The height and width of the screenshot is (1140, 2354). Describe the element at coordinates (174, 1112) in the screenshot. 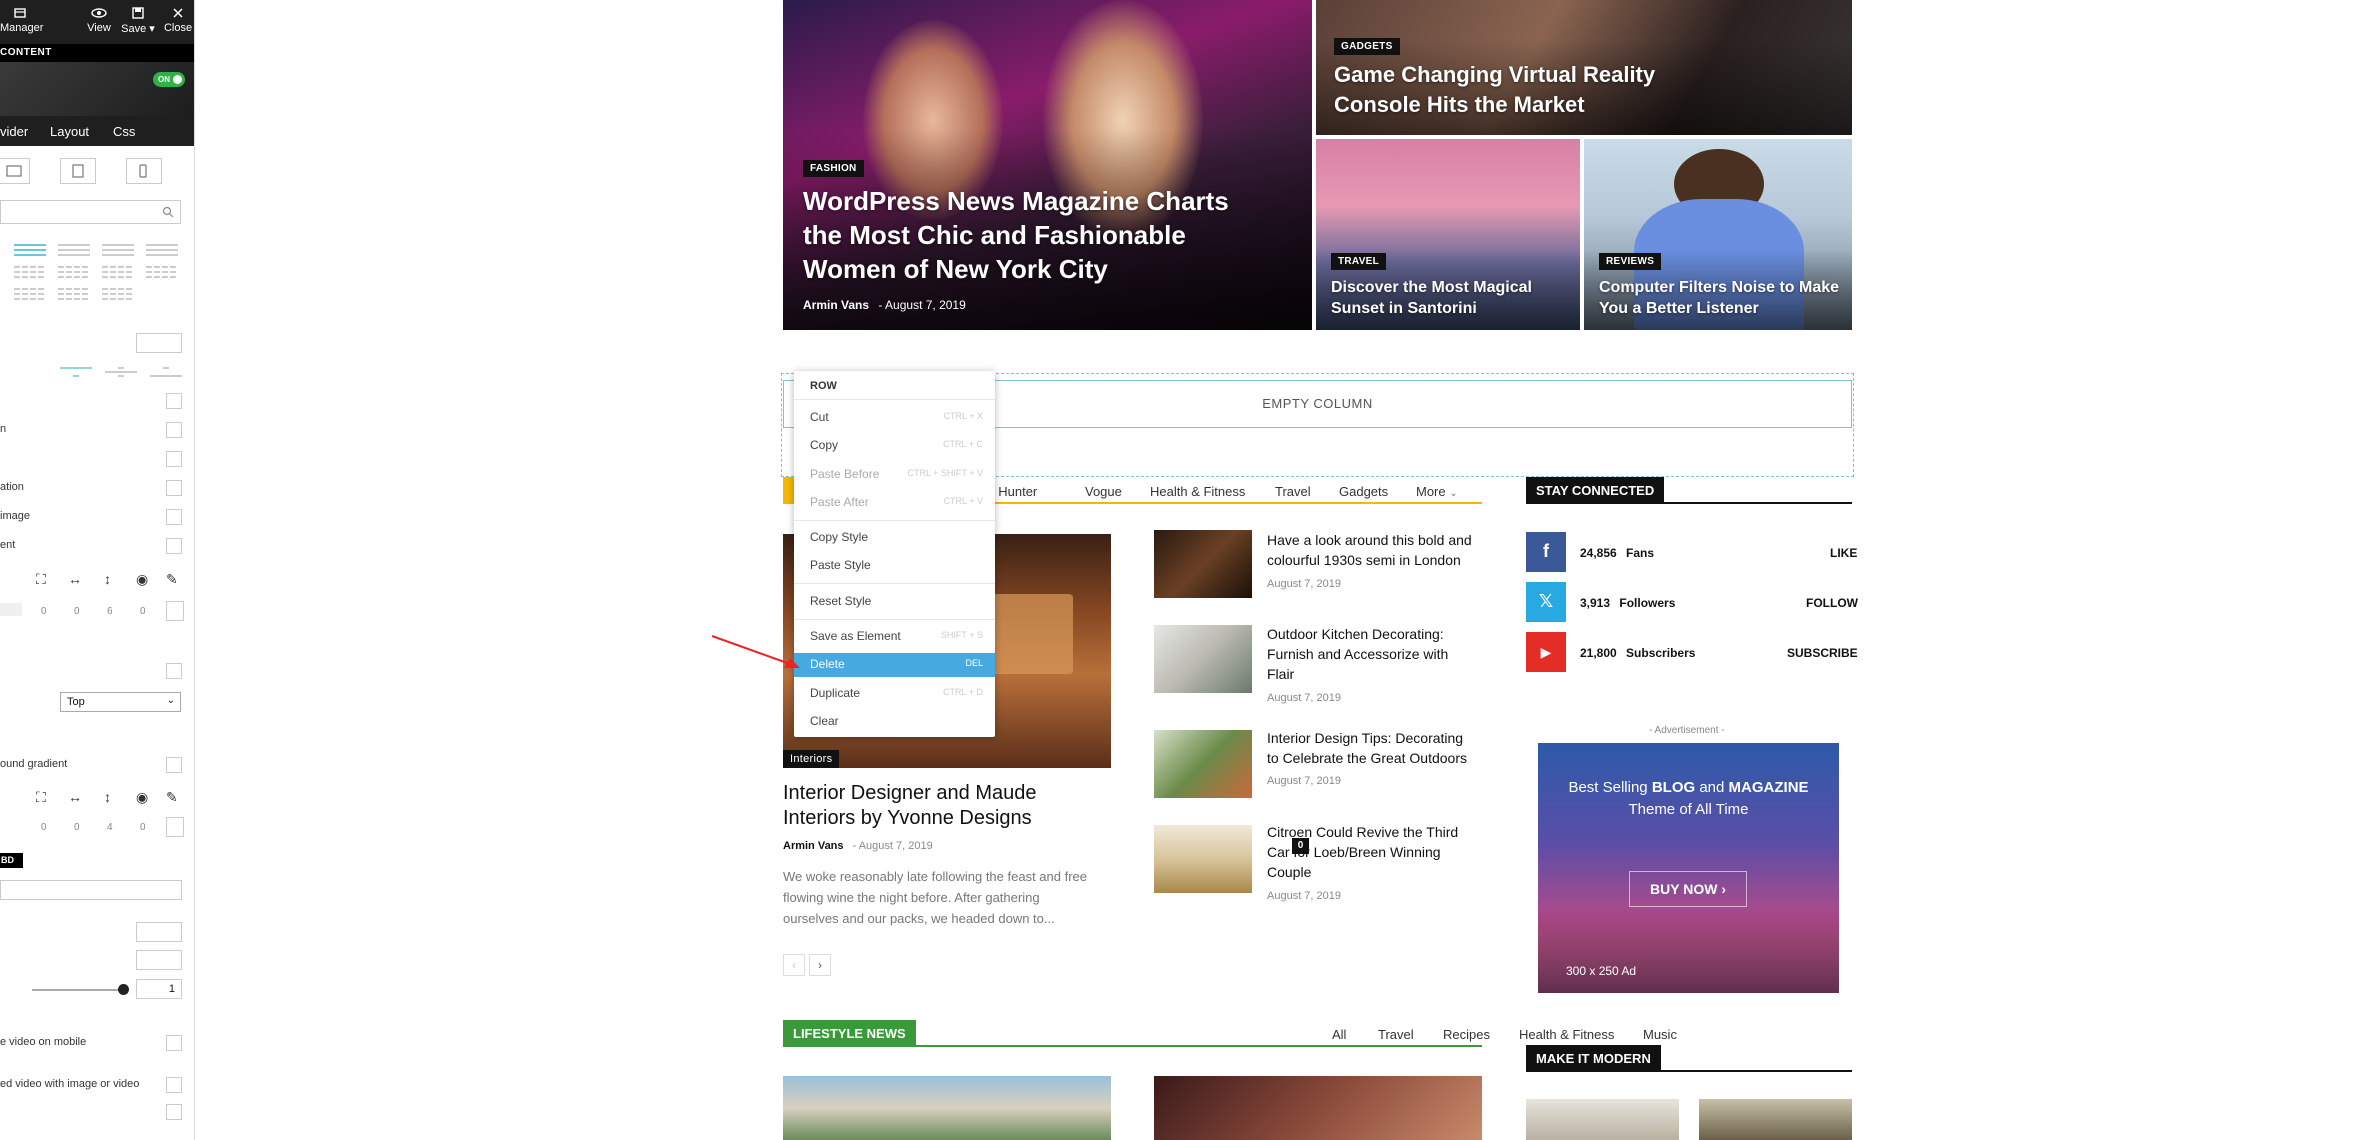

I see `upload-box` at that location.